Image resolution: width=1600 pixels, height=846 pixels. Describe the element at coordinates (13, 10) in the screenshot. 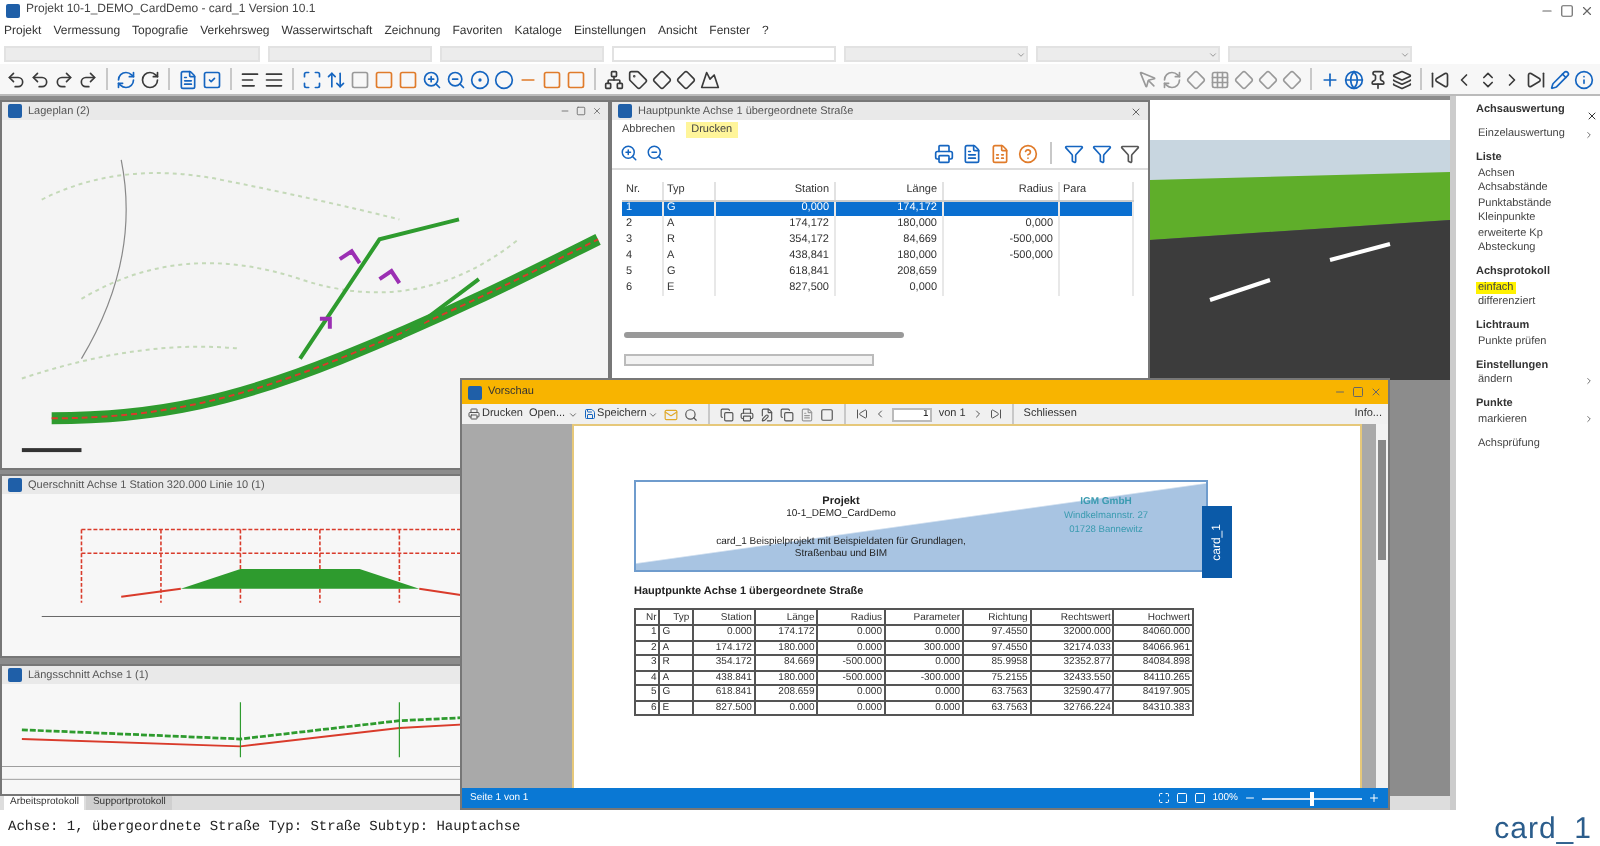

I see `app-icon` at that location.